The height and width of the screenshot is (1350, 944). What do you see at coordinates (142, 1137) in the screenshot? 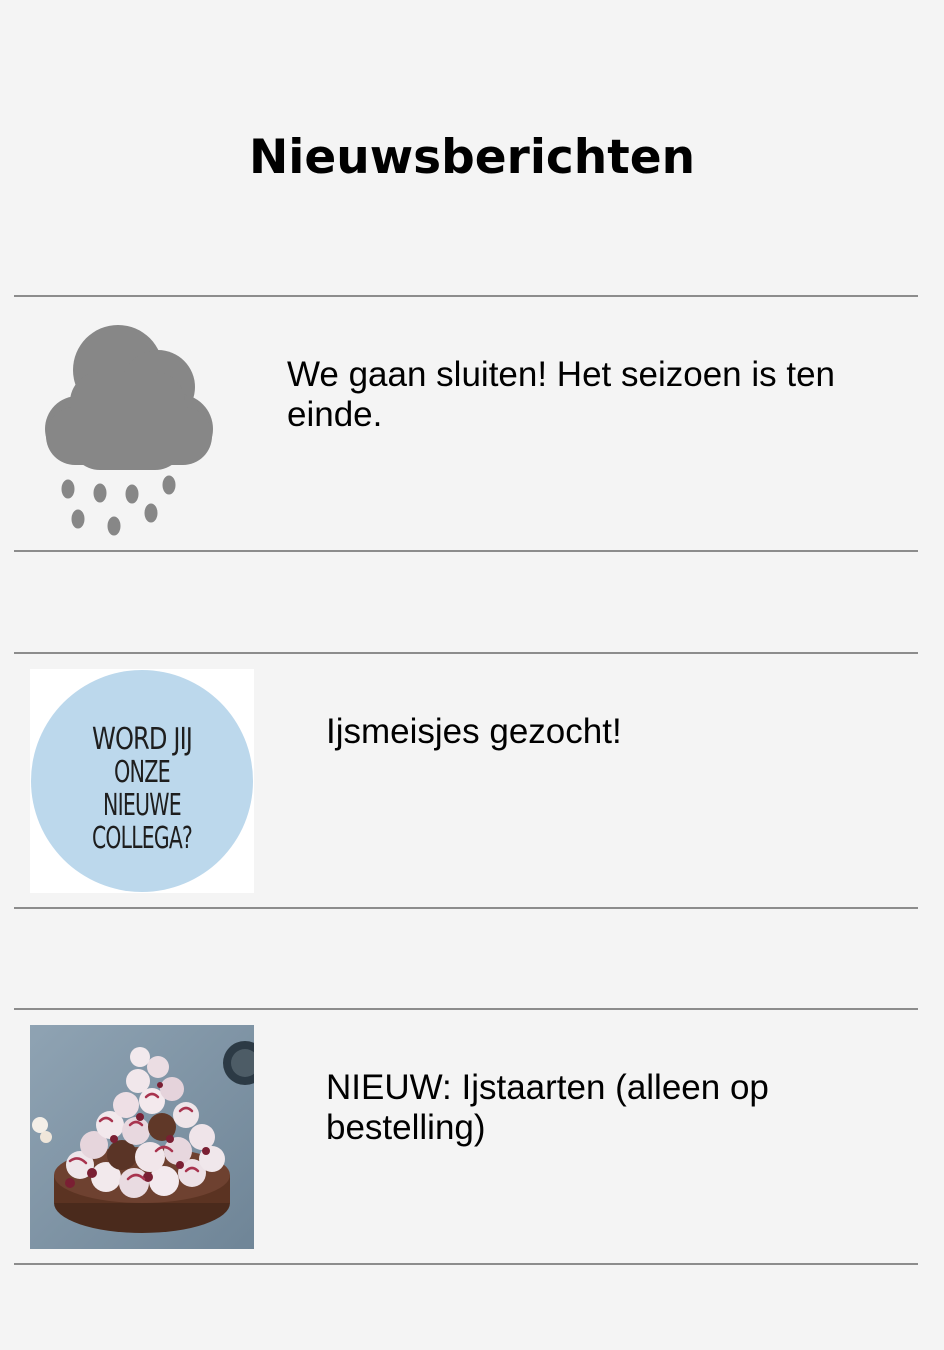
I see `ice-cake-photo` at bounding box center [142, 1137].